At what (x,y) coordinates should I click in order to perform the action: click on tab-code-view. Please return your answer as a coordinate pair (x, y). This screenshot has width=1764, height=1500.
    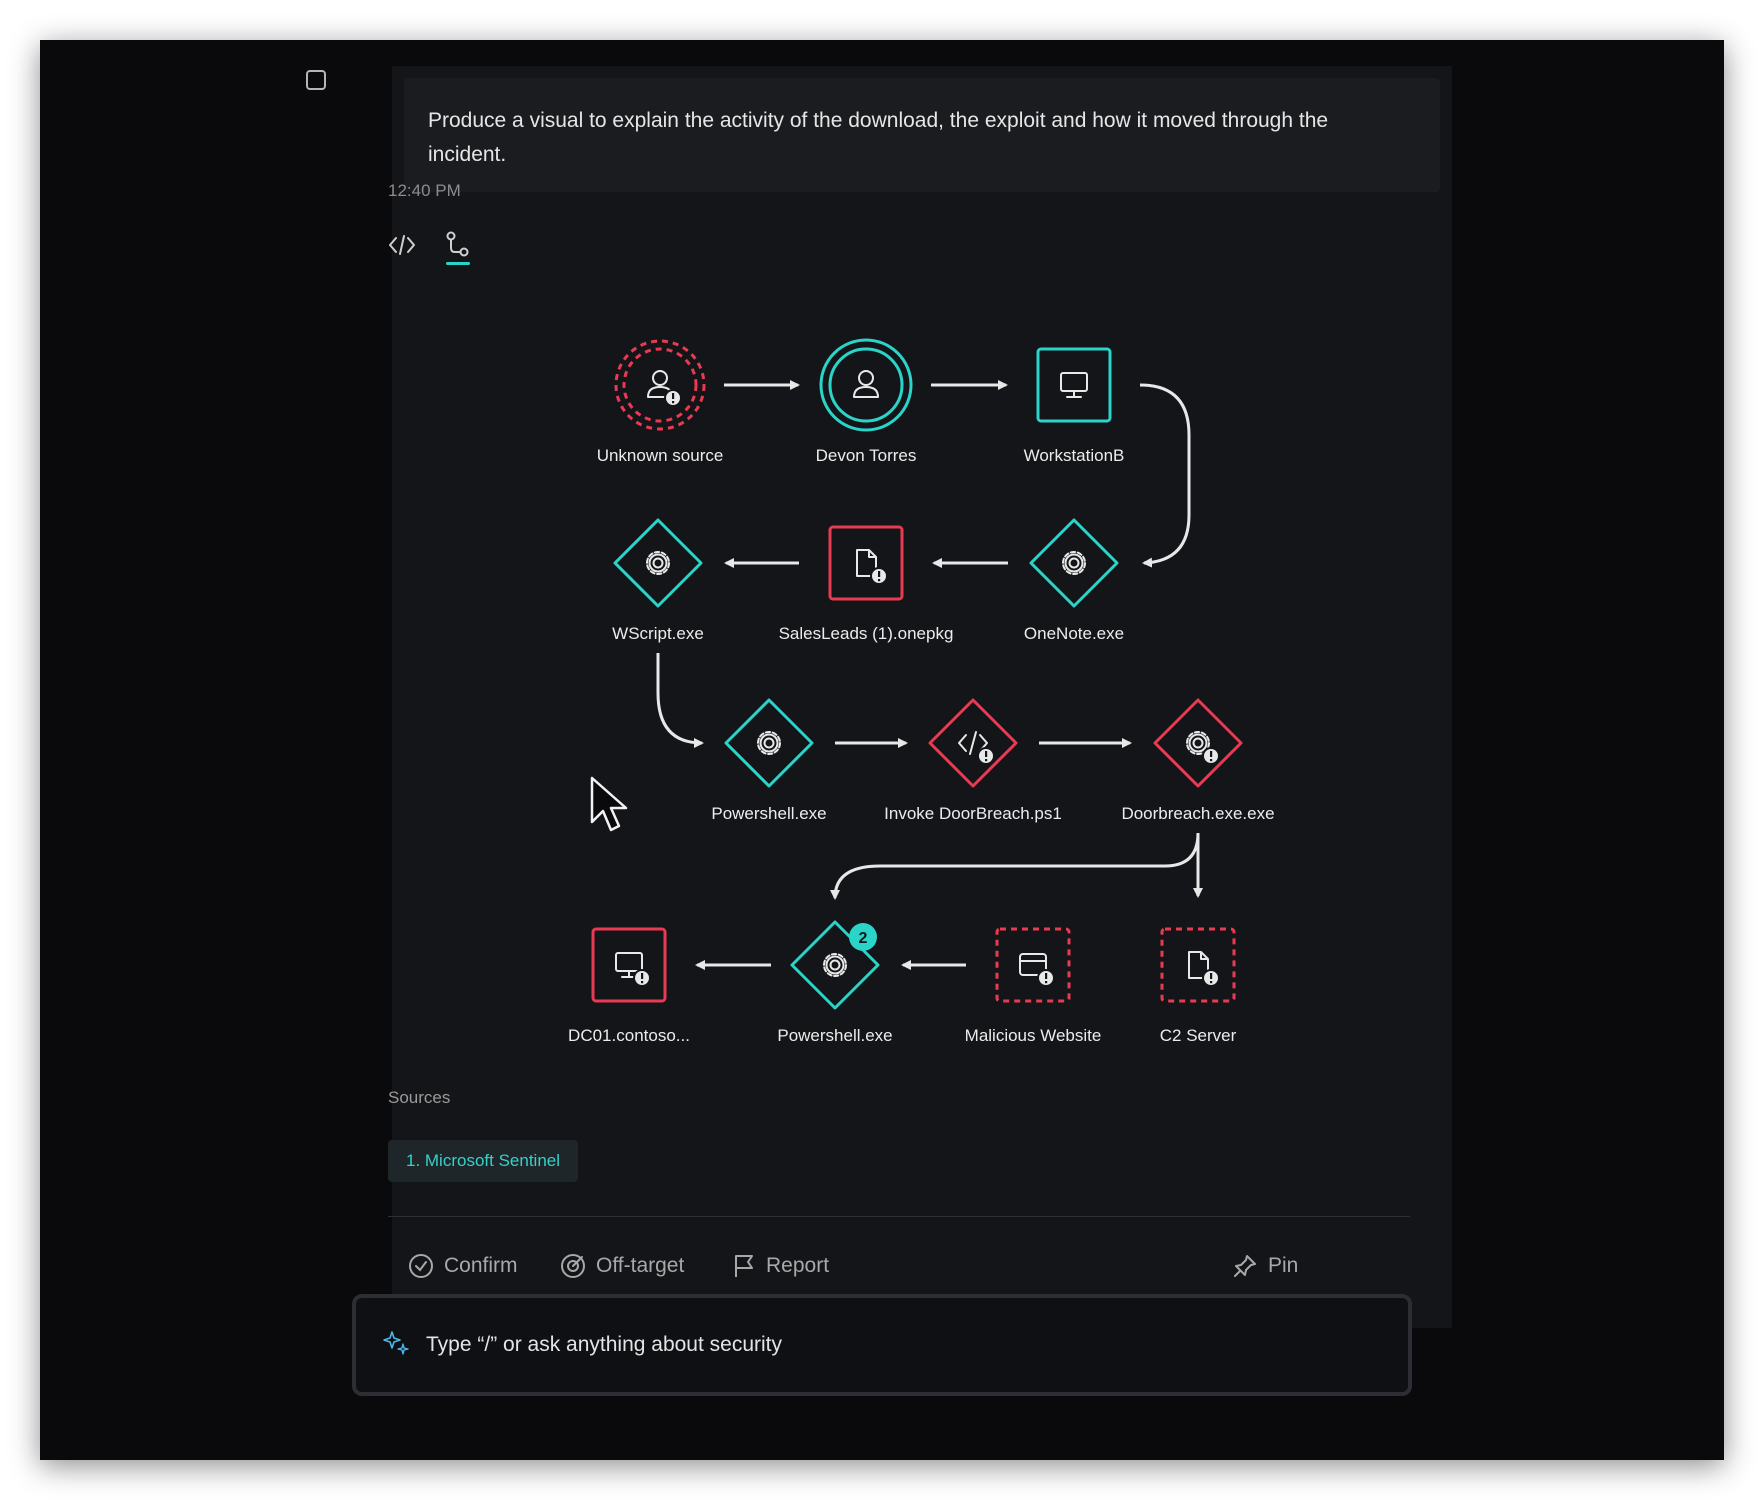
    Looking at the image, I should click on (402, 245).